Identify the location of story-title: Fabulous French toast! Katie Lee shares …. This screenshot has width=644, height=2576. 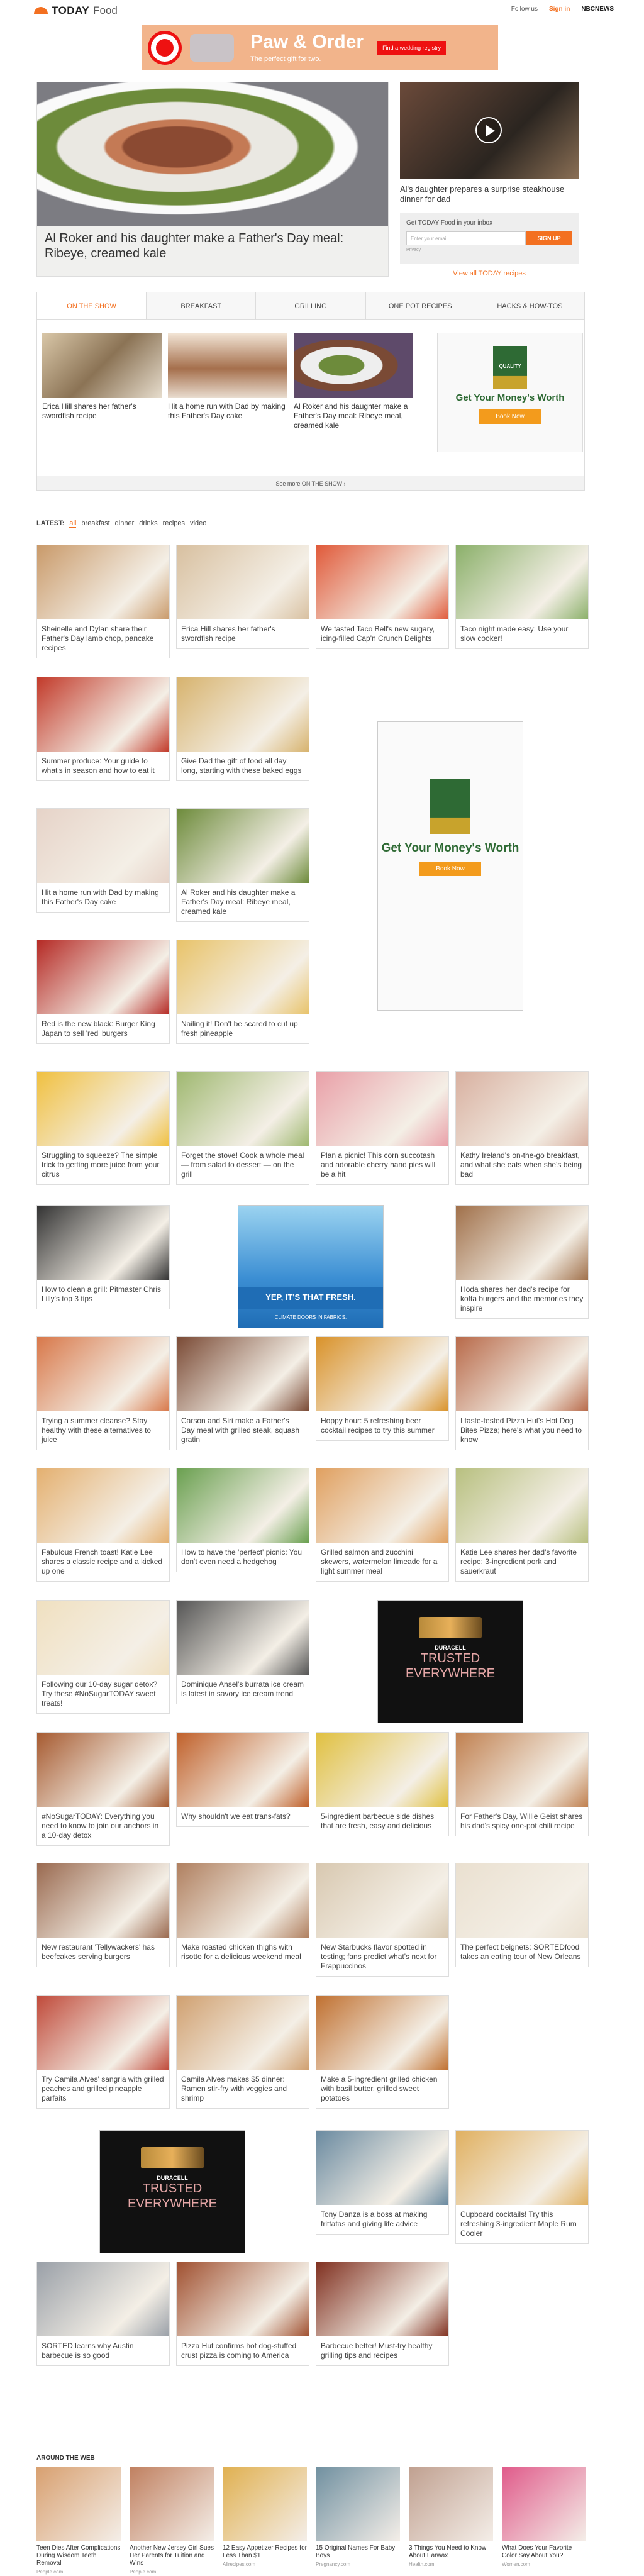
(103, 1562).